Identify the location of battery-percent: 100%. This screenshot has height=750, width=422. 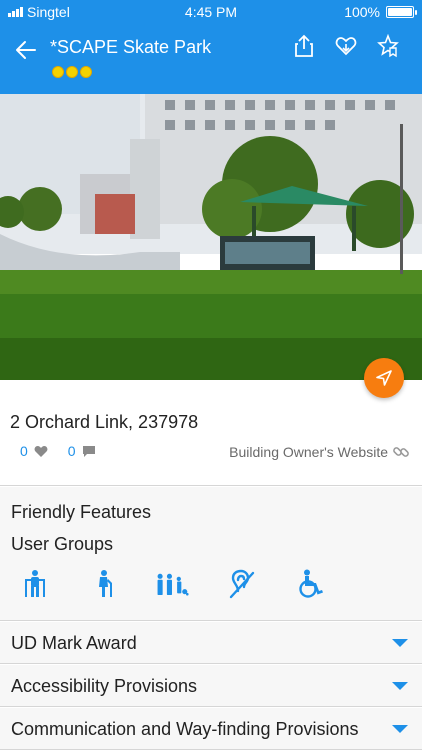
(362, 12).